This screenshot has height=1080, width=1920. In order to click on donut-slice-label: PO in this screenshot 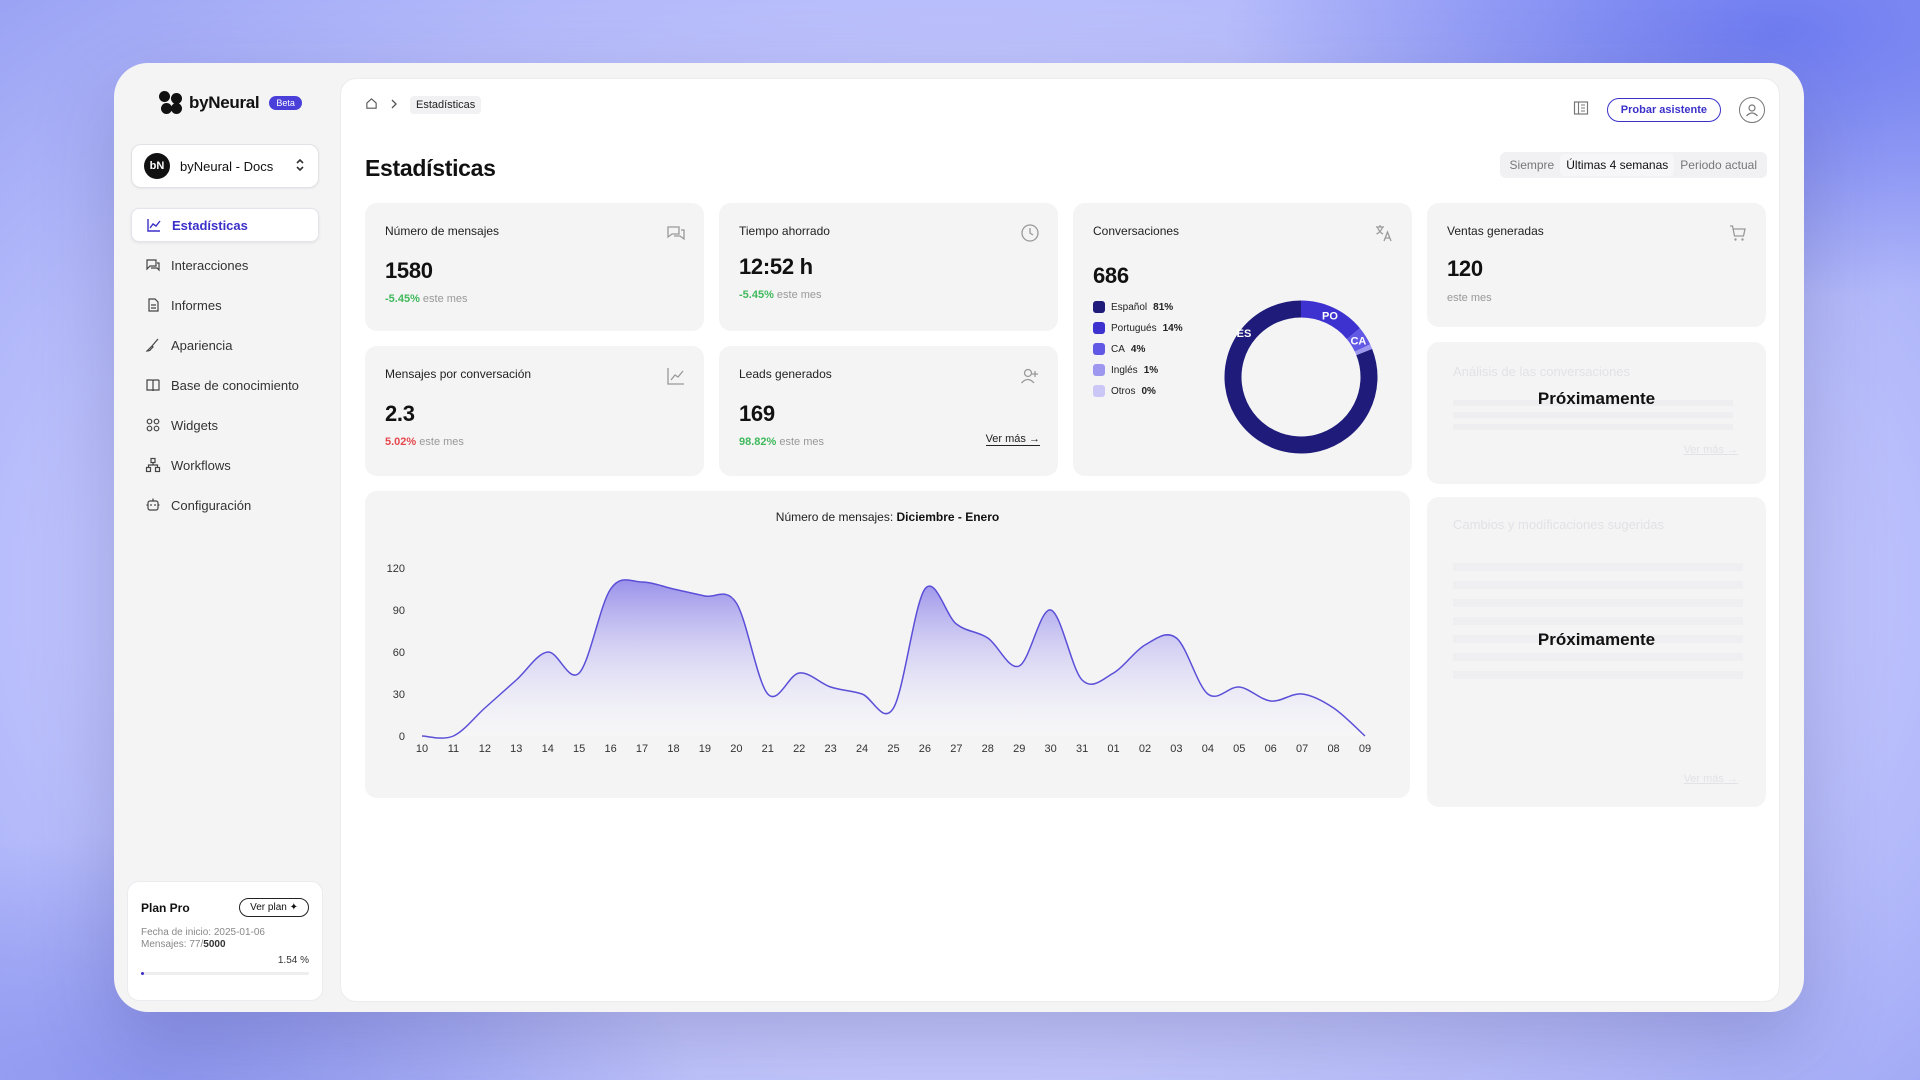, I will do `click(1330, 316)`.